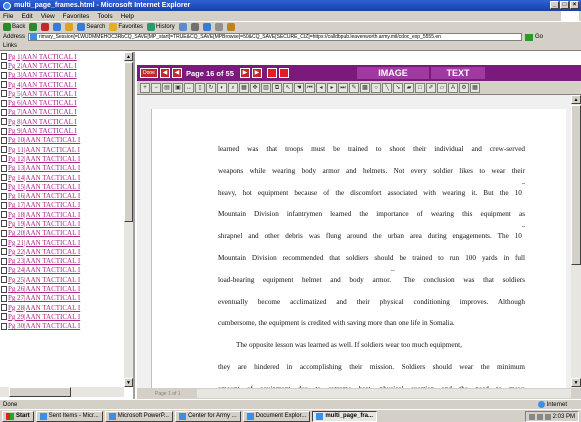 This screenshot has width=581, height=422. I want to click on stamp-icon: ▩, so click(365, 87).